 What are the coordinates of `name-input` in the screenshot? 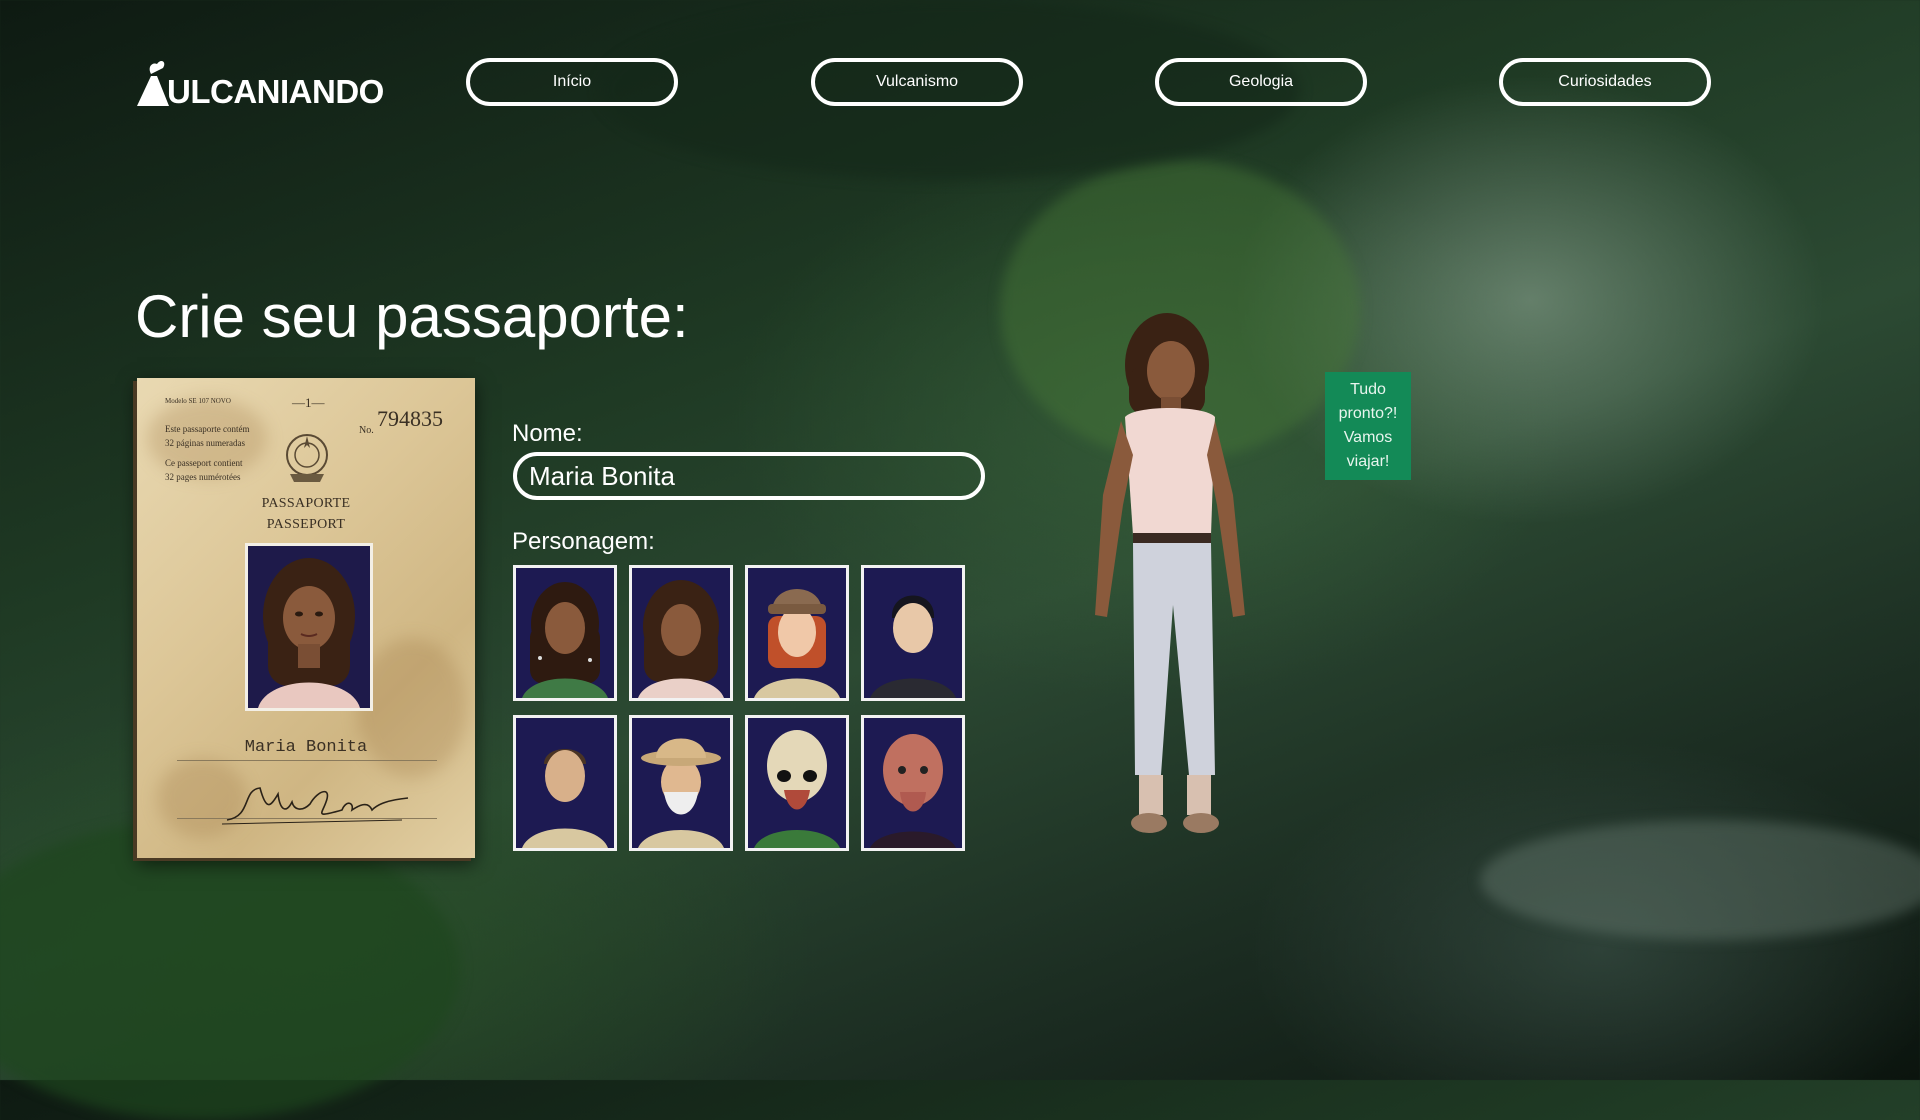 It's located at (749, 476).